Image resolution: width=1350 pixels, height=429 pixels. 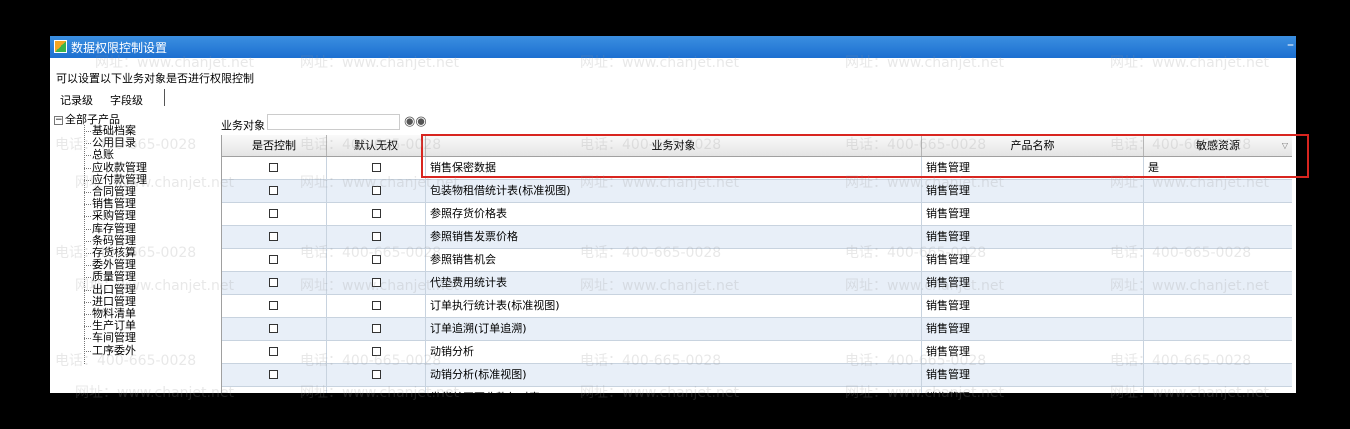 I want to click on cell-business-object: 参照存货价格表, so click(x=674, y=214).